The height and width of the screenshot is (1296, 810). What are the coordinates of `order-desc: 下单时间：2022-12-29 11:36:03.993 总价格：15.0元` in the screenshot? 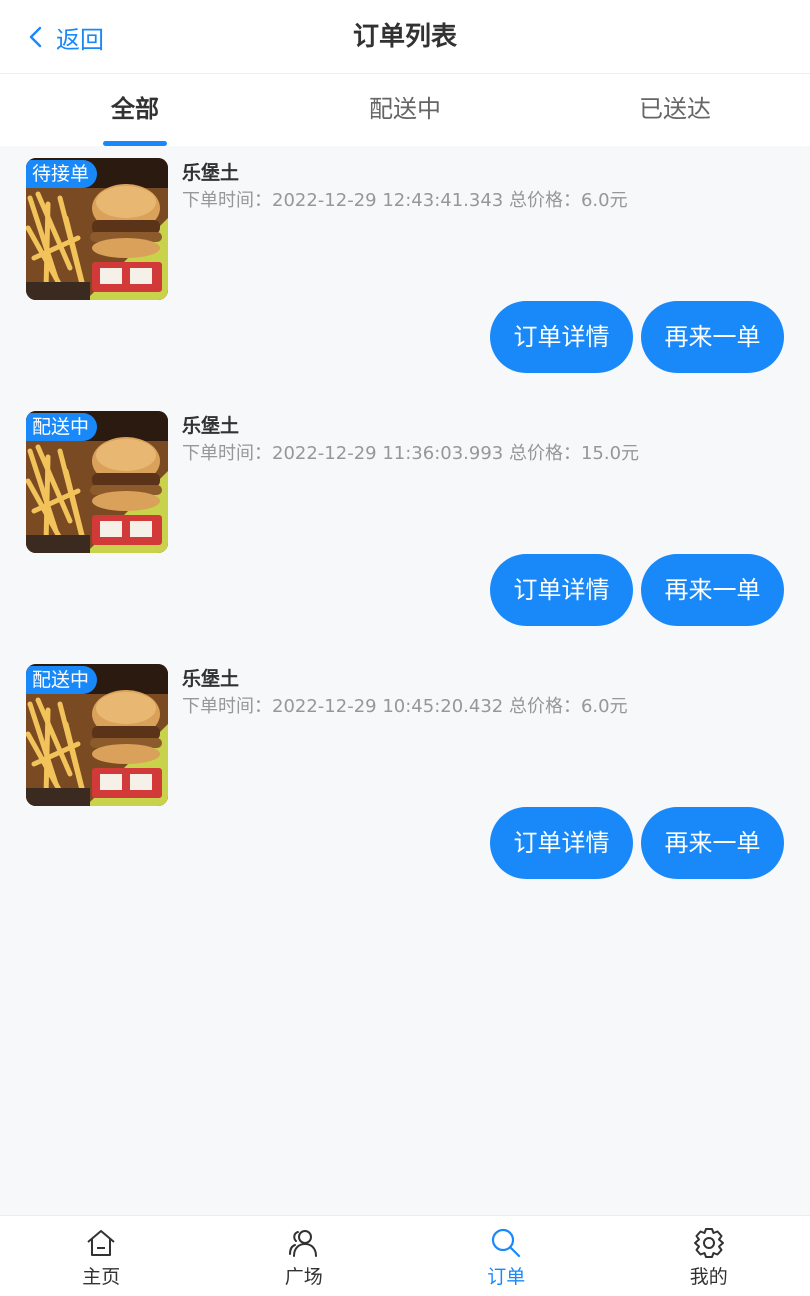 It's located at (411, 453).